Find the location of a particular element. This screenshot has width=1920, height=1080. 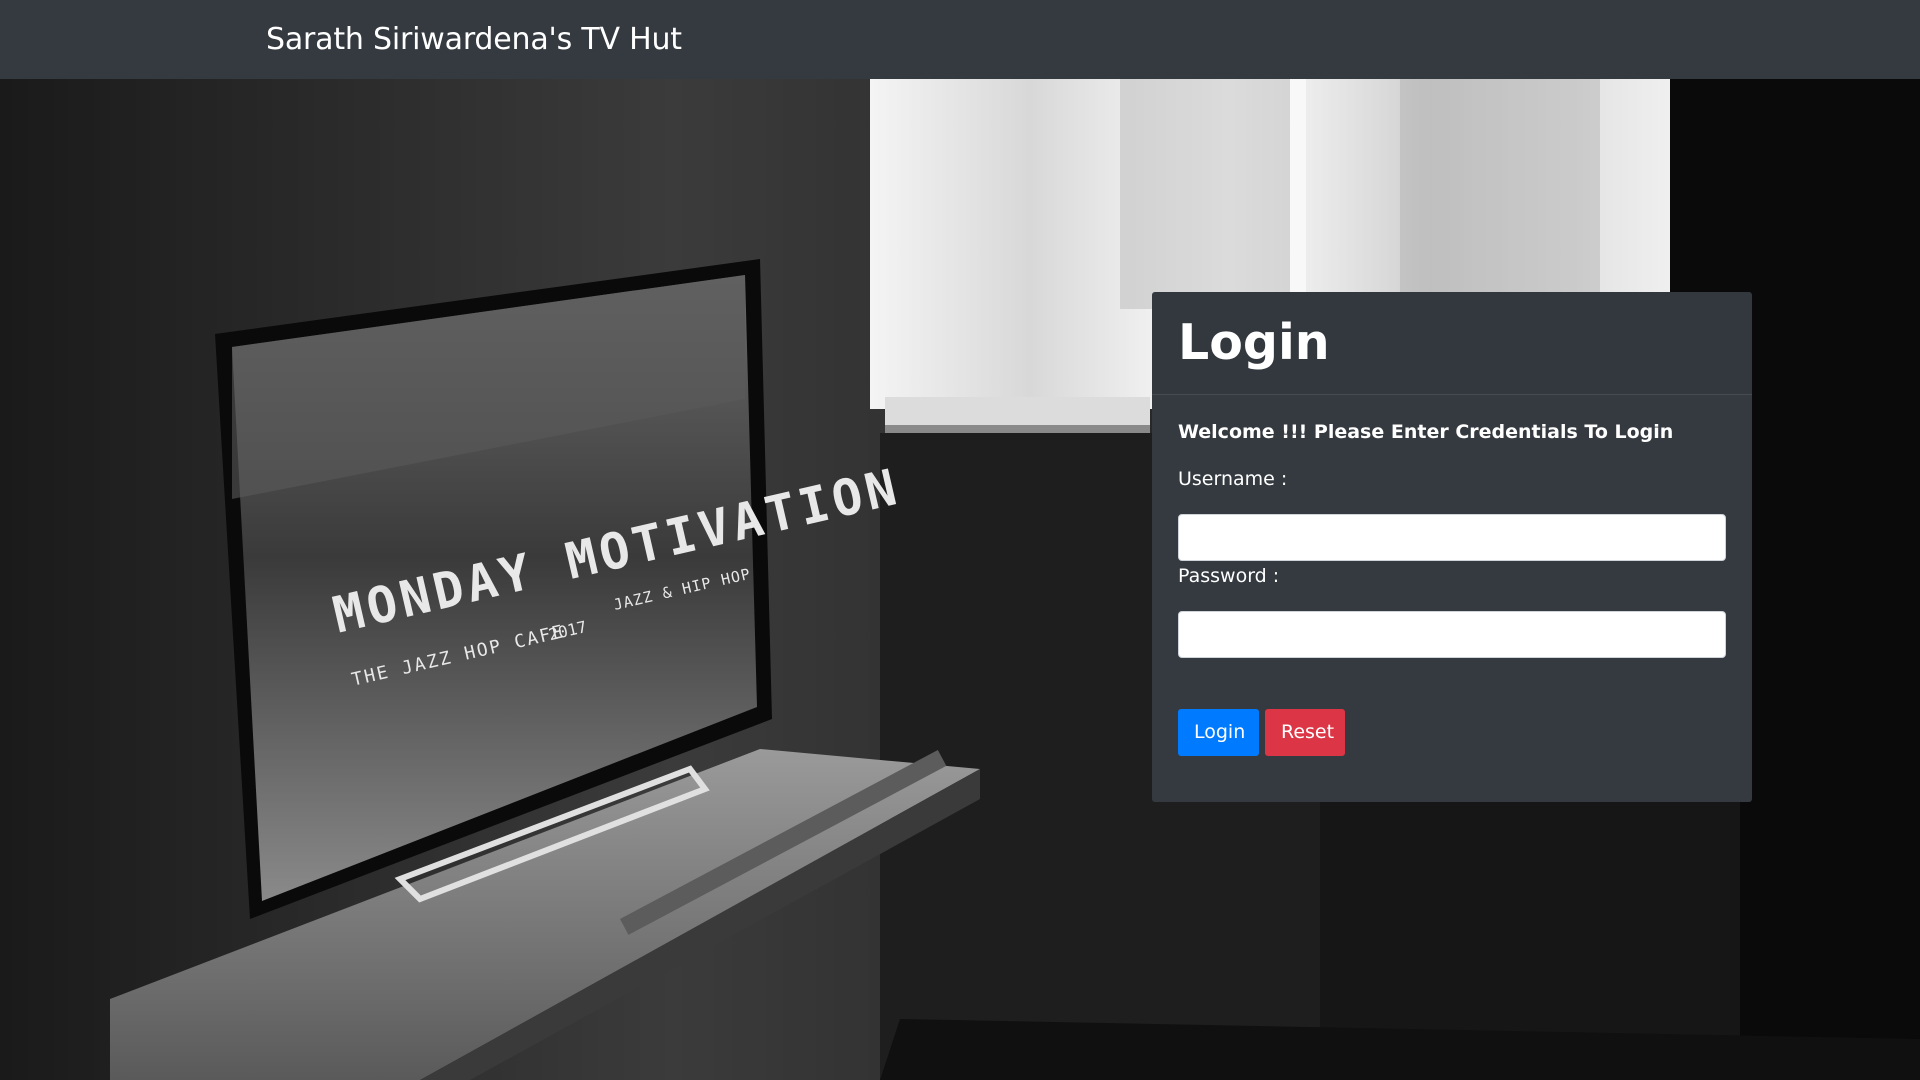

username-label: Username : is located at coordinates (1233, 479).